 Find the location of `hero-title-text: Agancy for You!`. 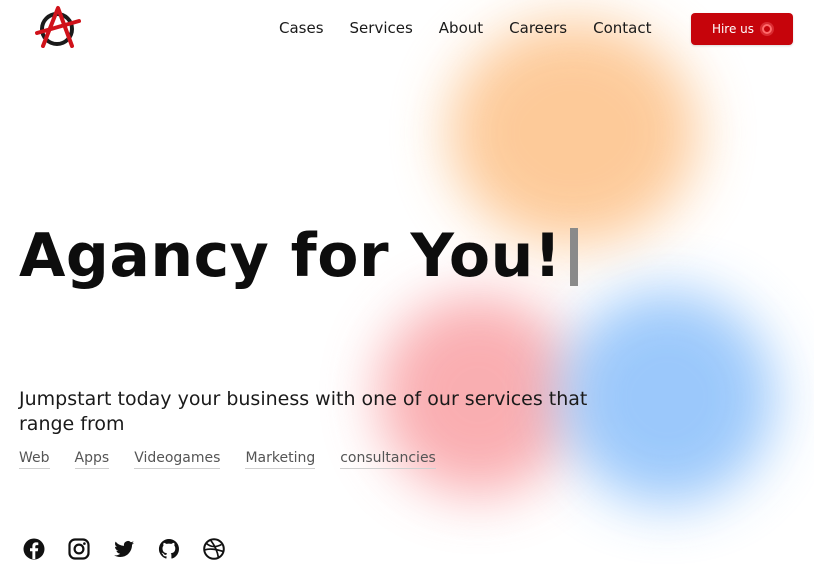

hero-title-text: Agancy for You! is located at coordinates (290, 256).